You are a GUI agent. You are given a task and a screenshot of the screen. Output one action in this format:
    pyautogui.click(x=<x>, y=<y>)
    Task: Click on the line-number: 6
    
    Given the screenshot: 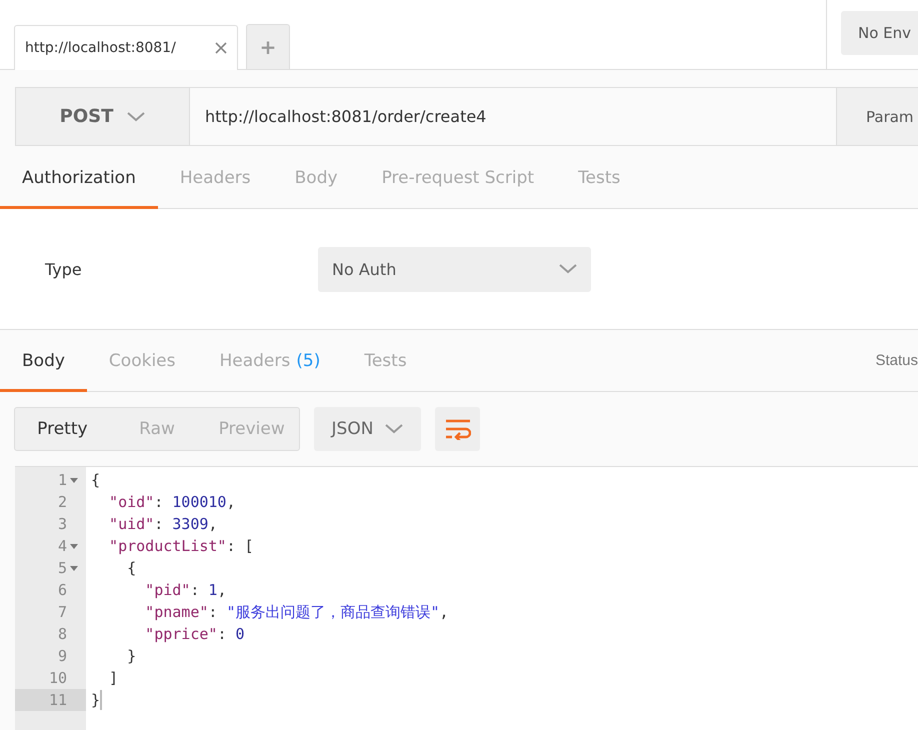 What is the action you would take?
    pyautogui.click(x=62, y=590)
    